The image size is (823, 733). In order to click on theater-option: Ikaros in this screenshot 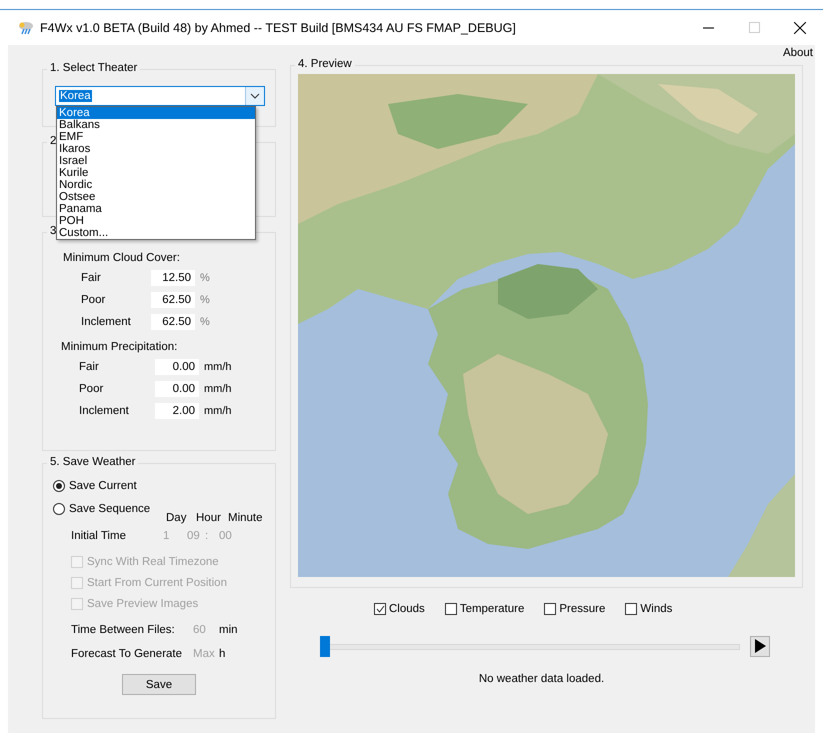, I will do `click(156, 149)`.